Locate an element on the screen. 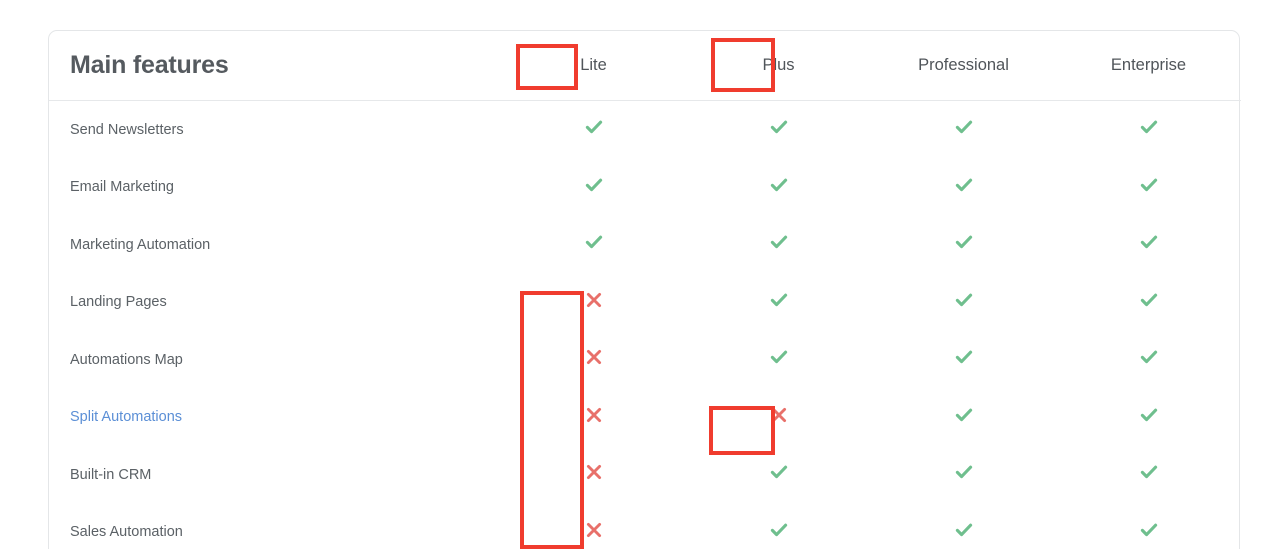 The width and height of the screenshot is (1280, 549). table-row: Send Newsletters is located at coordinates (645, 130).